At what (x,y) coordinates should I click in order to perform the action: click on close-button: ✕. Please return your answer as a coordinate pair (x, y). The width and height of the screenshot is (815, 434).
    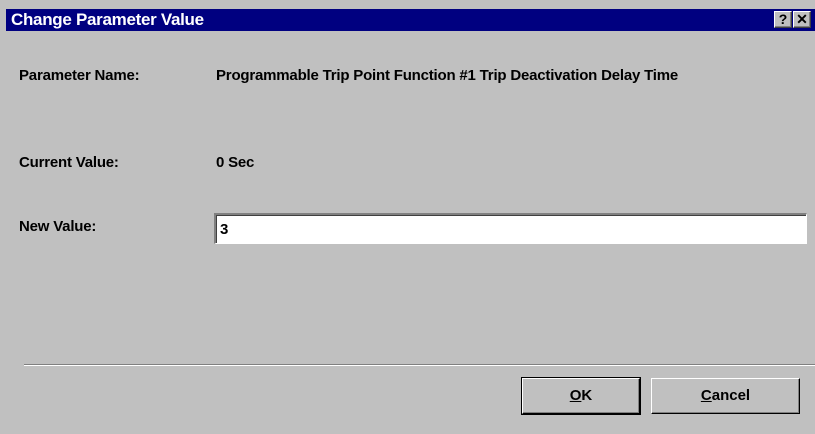
    Looking at the image, I should click on (802, 19).